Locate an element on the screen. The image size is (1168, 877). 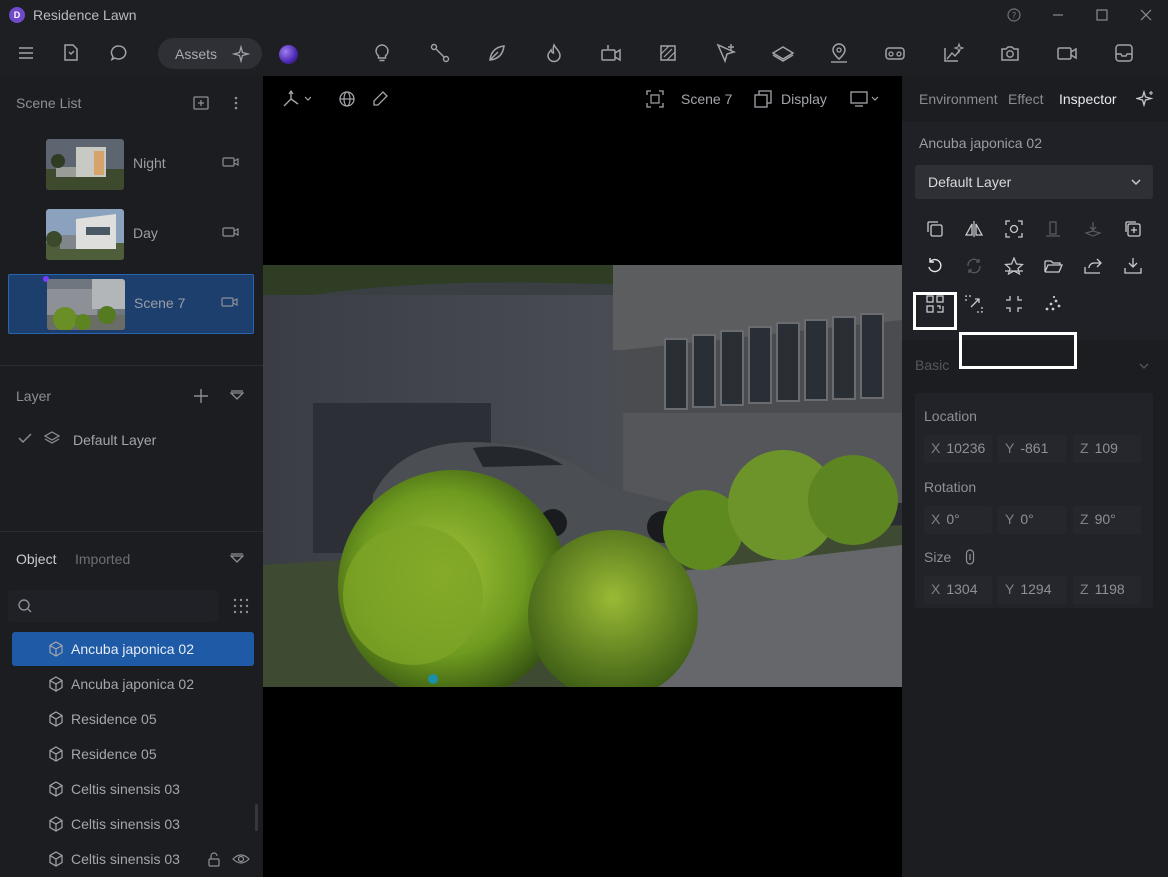
location-y-field: Y -861 is located at coordinates (1032, 449).